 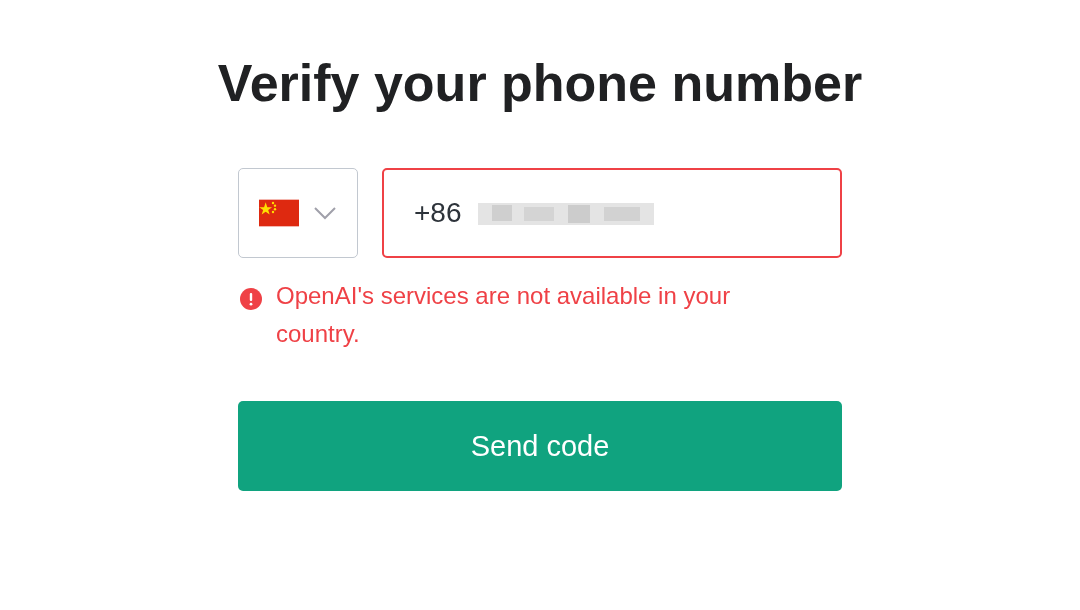 What do you see at coordinates (540, 83) in the screenshot?
I see `page-title: Verify your phone number` at bounding box center [540, 83].